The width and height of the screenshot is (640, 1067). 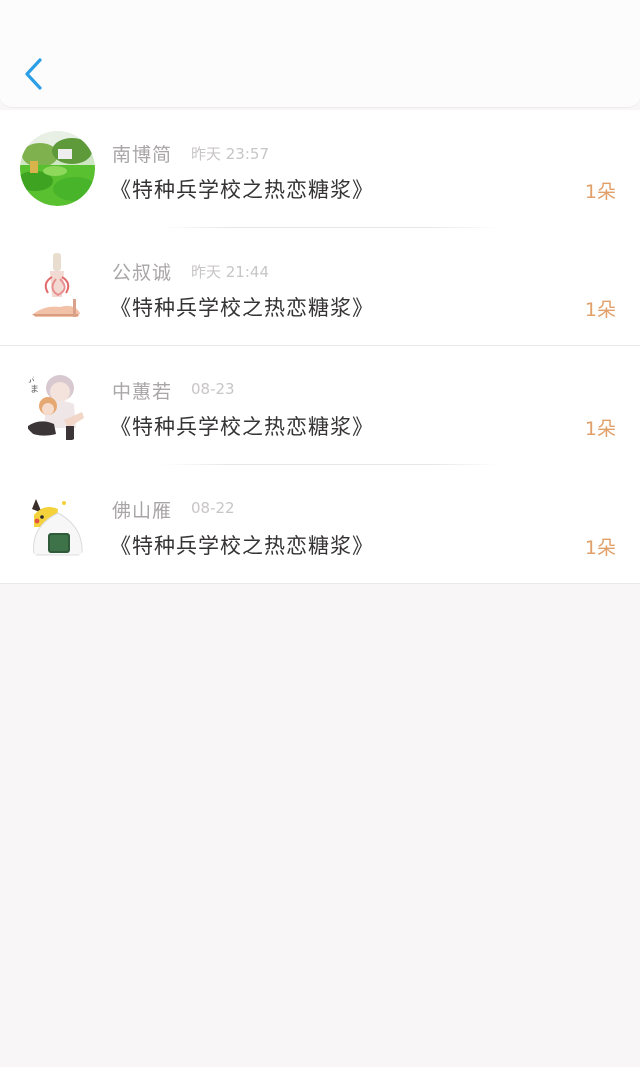 I want to click on back-button, so click(x=34, y=74).